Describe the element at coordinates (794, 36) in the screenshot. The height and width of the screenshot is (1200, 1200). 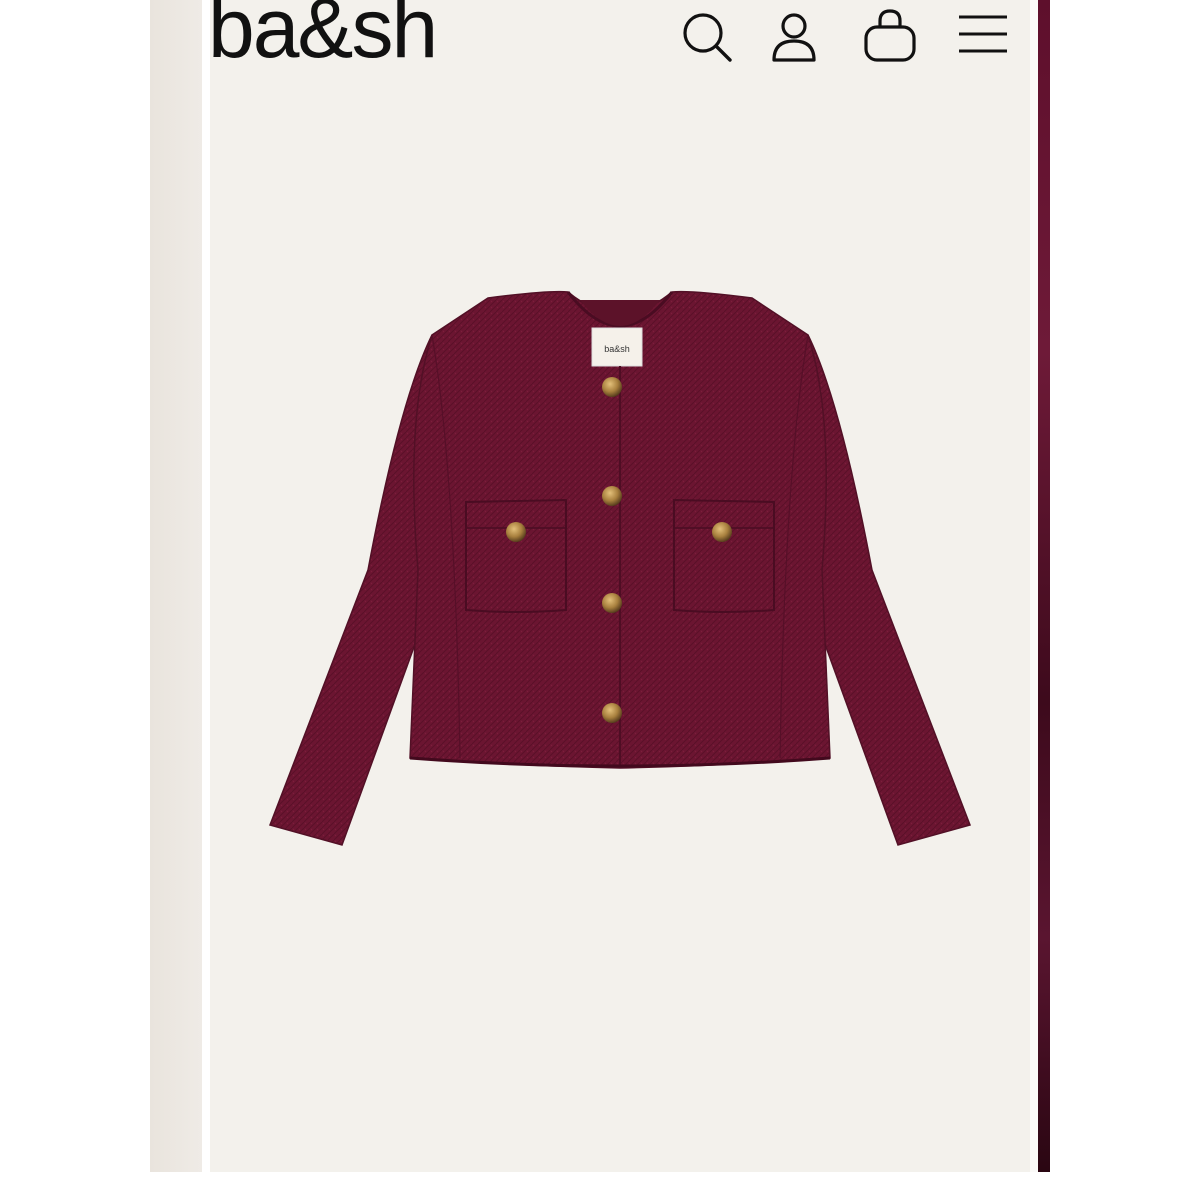
I see `account-icon` at that location.